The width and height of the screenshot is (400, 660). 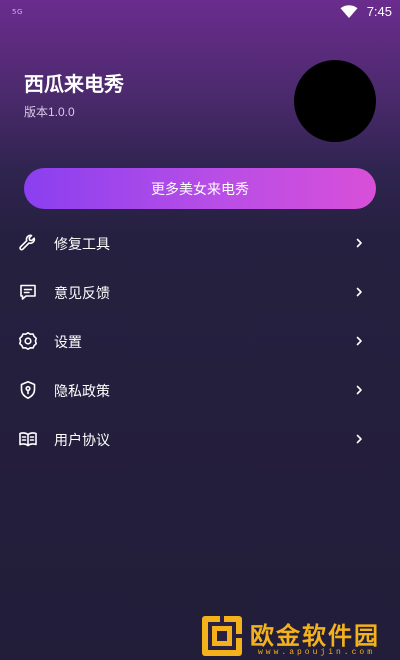 I want to click on watermark-text: 欧金软件园, so click(x=315, y=636).